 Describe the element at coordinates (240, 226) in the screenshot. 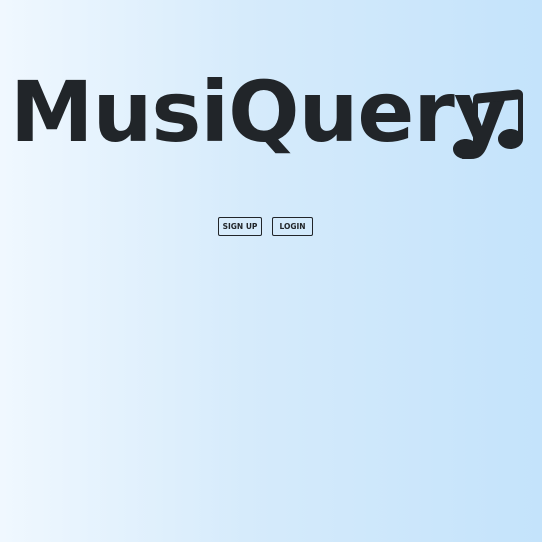

I see `sign-up-button: SIGN UP` at that location.